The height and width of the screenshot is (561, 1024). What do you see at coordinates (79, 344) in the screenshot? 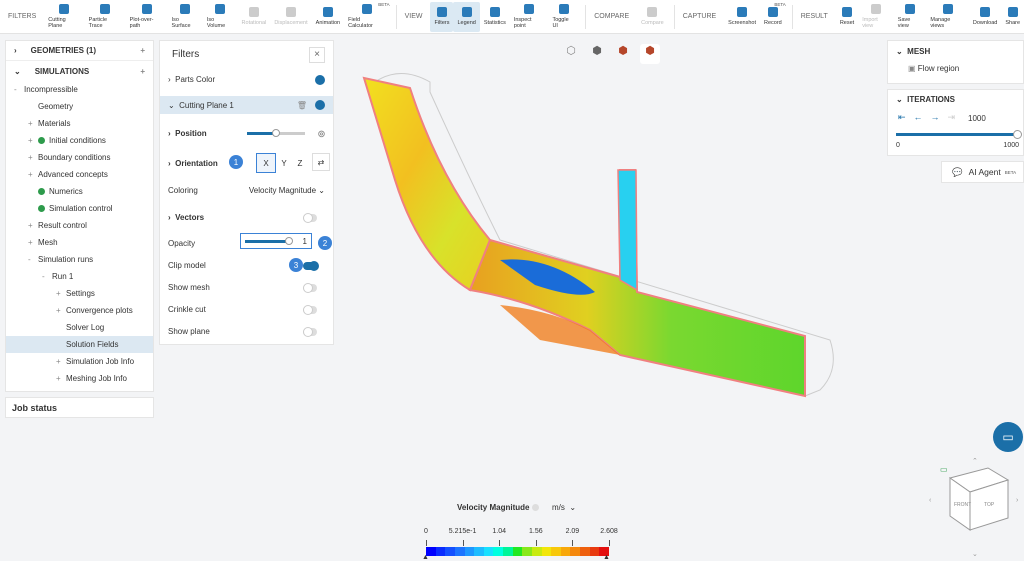
I see `tree-item-solution-fields: Solution Fields` at bounding box center [79, 344].